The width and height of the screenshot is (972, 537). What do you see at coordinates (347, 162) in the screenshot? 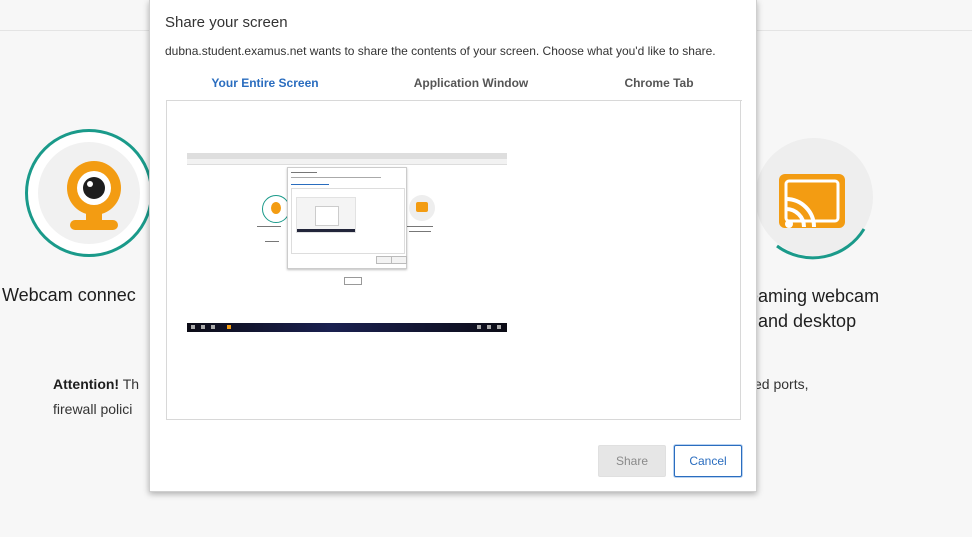
I see `thumb-addressbar` at bounding box center [347, 162].